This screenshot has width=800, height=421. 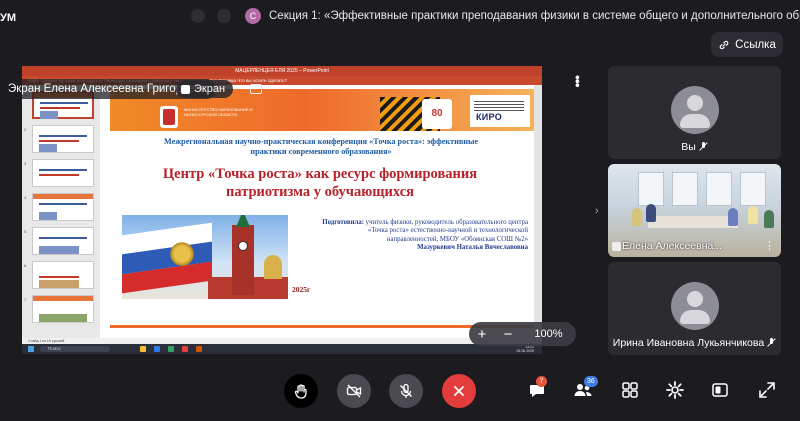 I want to click on anniversary-badge: 80, so click(x=437, y=114).